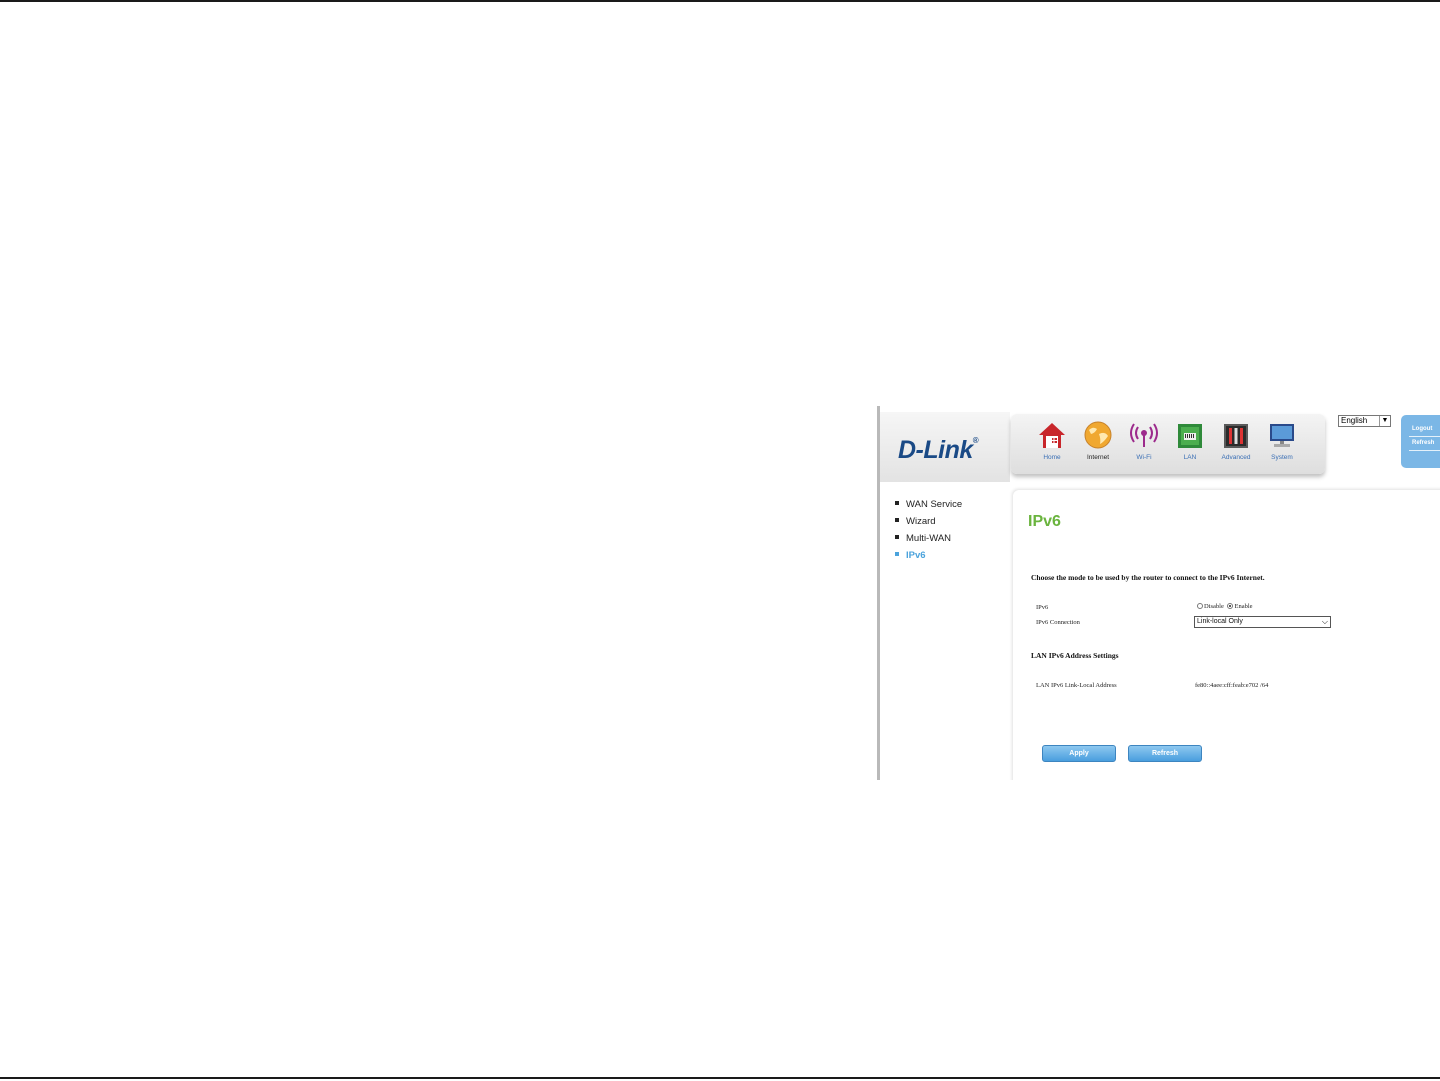 This screenshot has width=1440, height=1081. I want to click on account-panel: Logout Refresh, so click(1420, 441).